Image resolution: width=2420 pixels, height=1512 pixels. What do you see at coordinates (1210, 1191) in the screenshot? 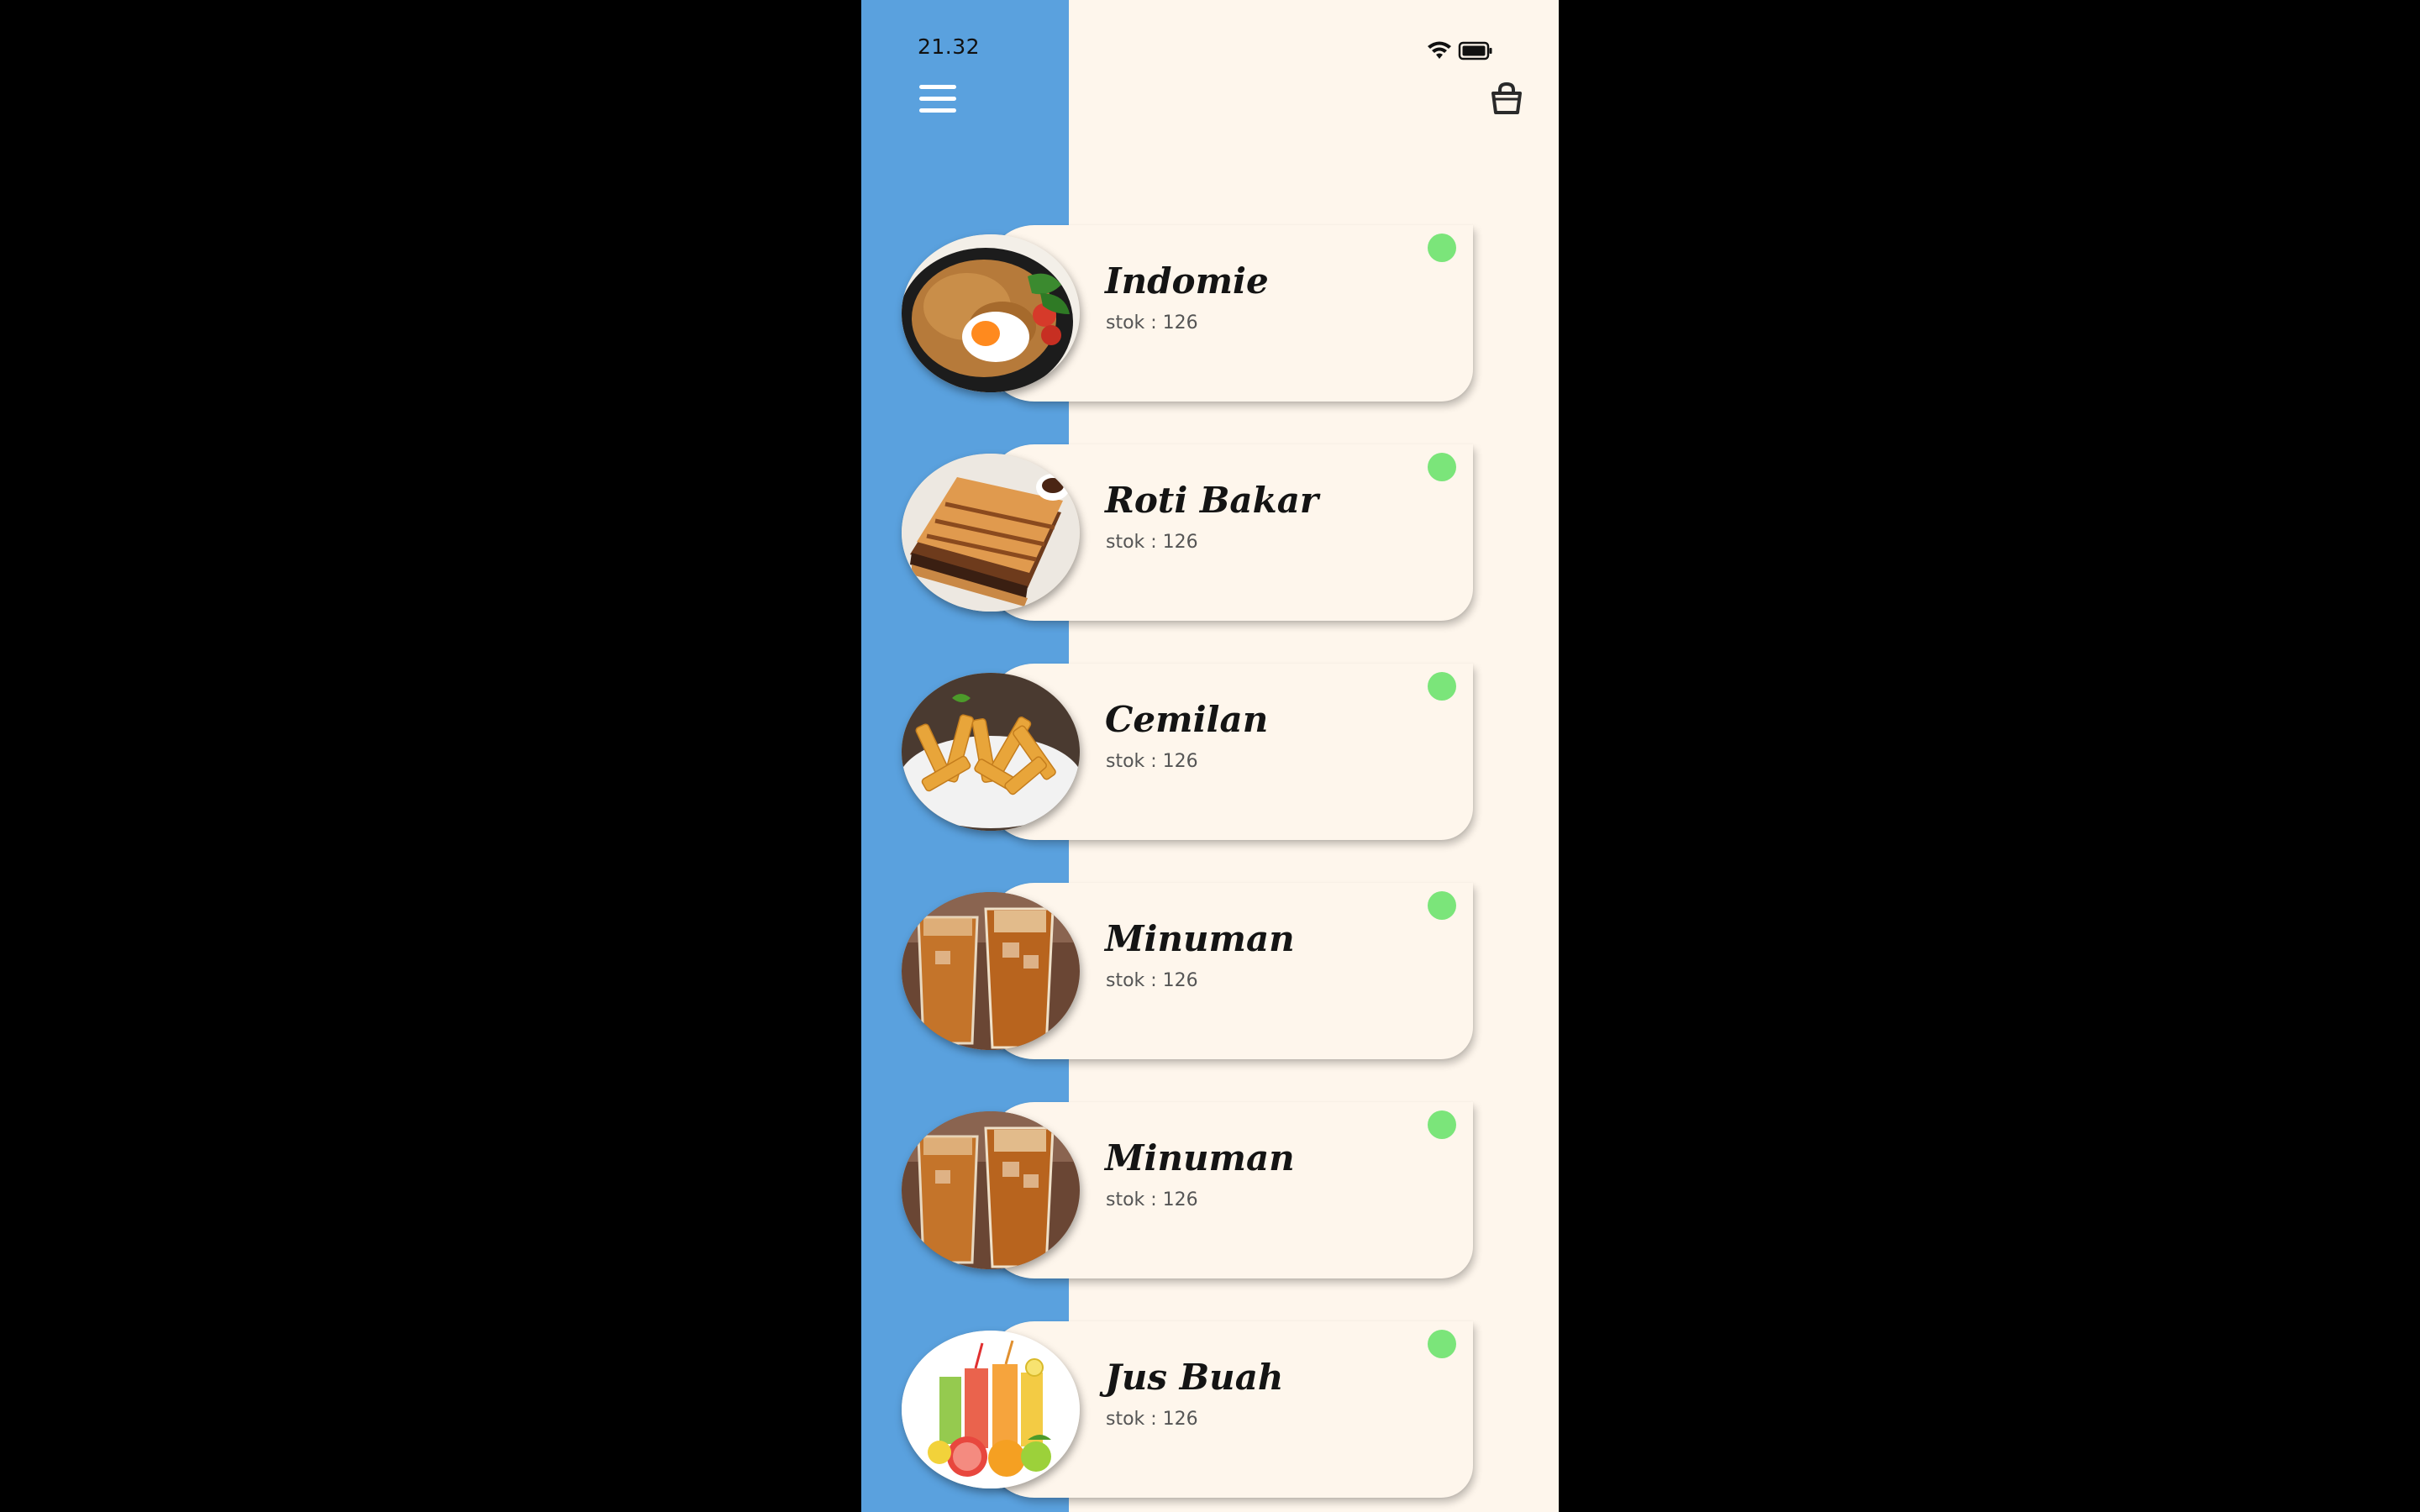
I see `menu-item-minuman-2: Minuman stok : 126` at bounding box center [1210, 1191].